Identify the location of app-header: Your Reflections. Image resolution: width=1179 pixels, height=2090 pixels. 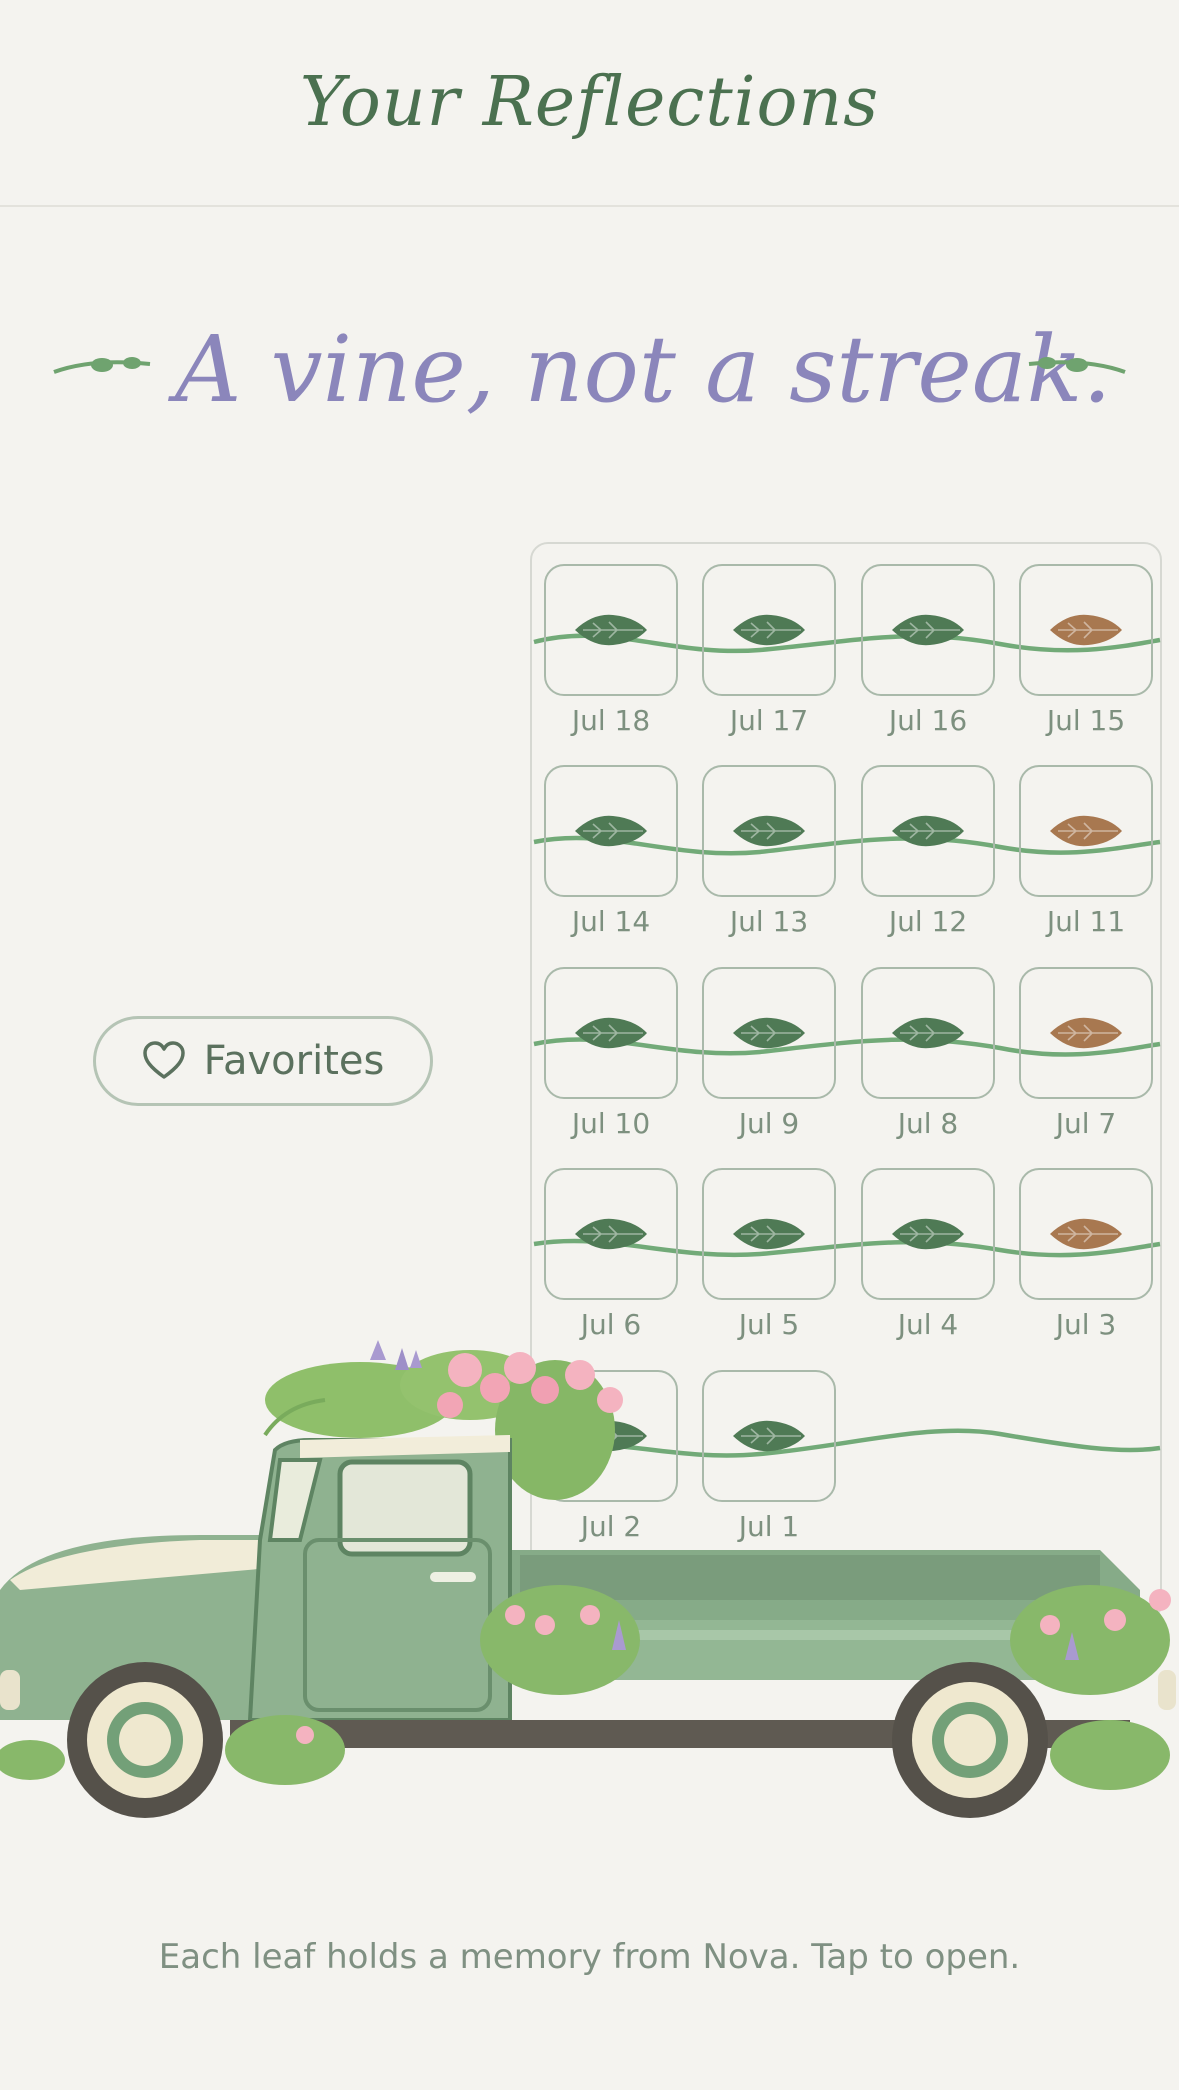
(589, 103).